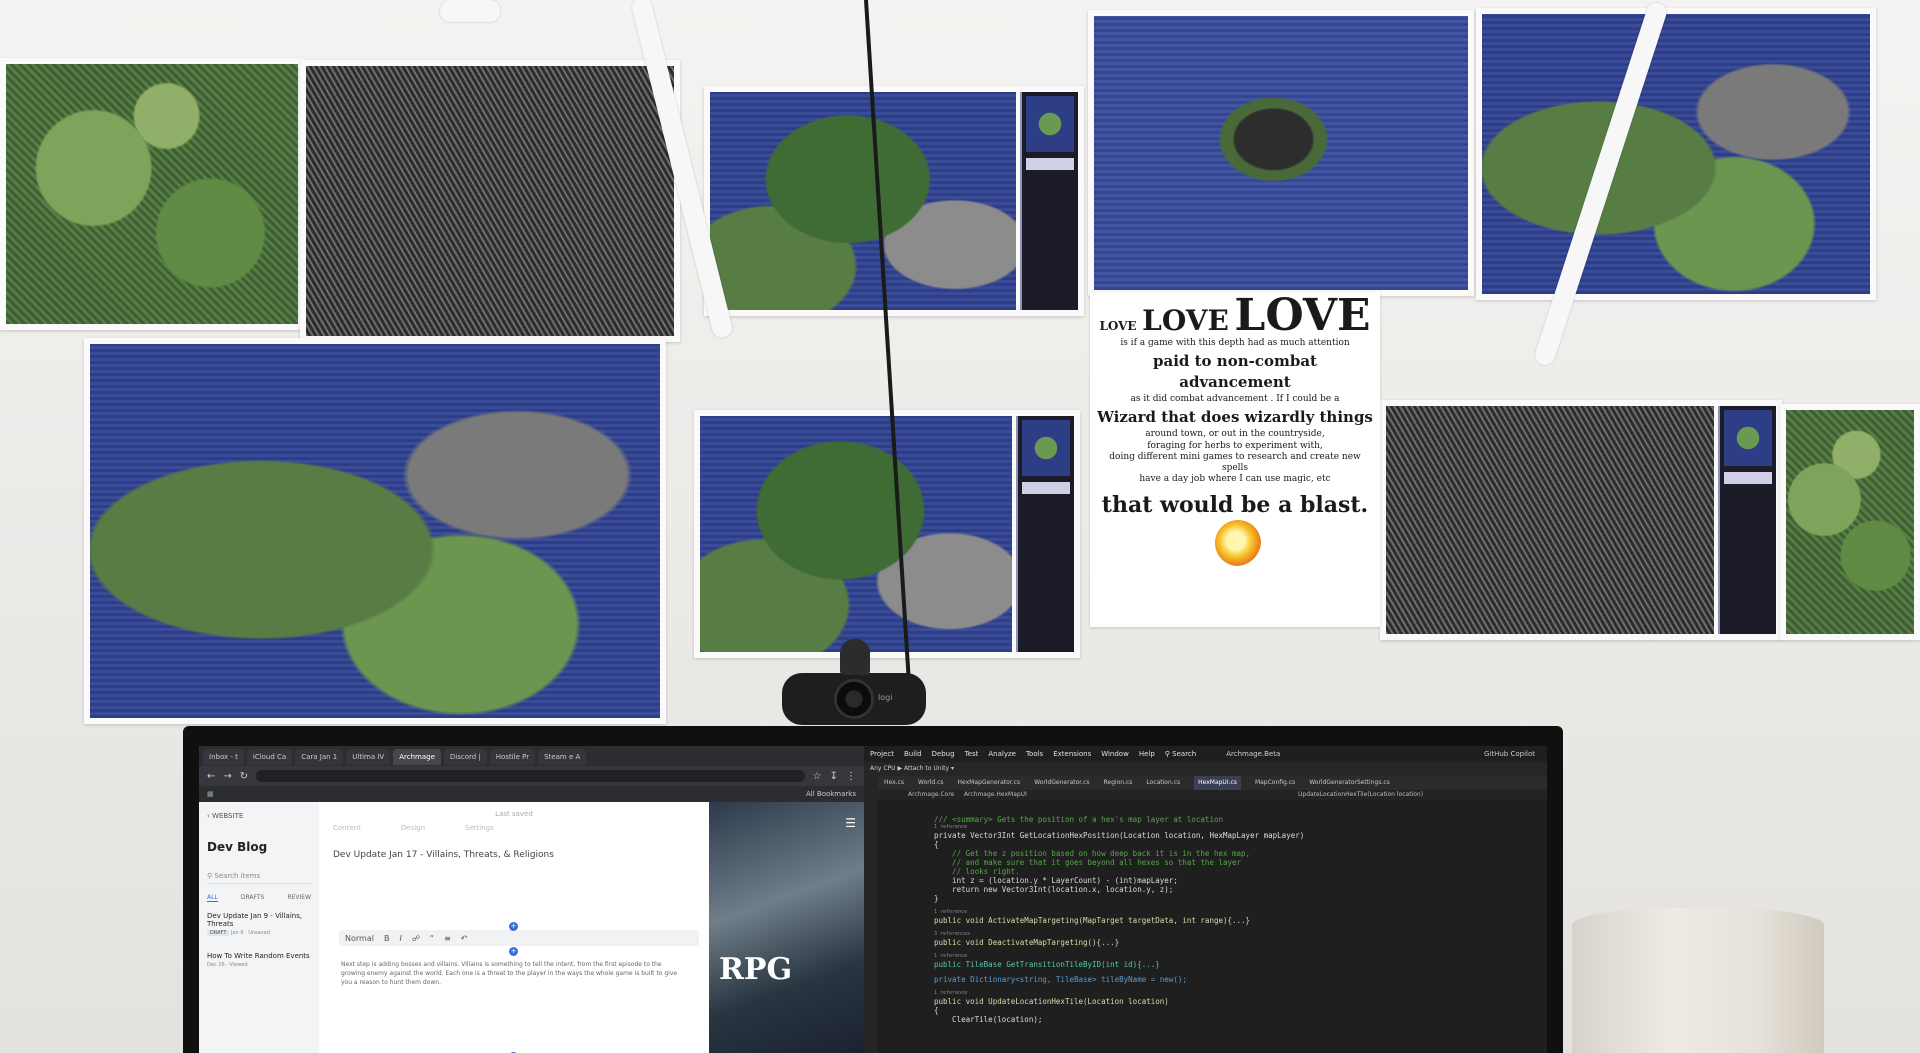 This screenshot has height=1053, width=1920. Describe the element at coordinates (319, 757) in the screenshot. I see `browser-tab: Cara Jan 1` at that location.